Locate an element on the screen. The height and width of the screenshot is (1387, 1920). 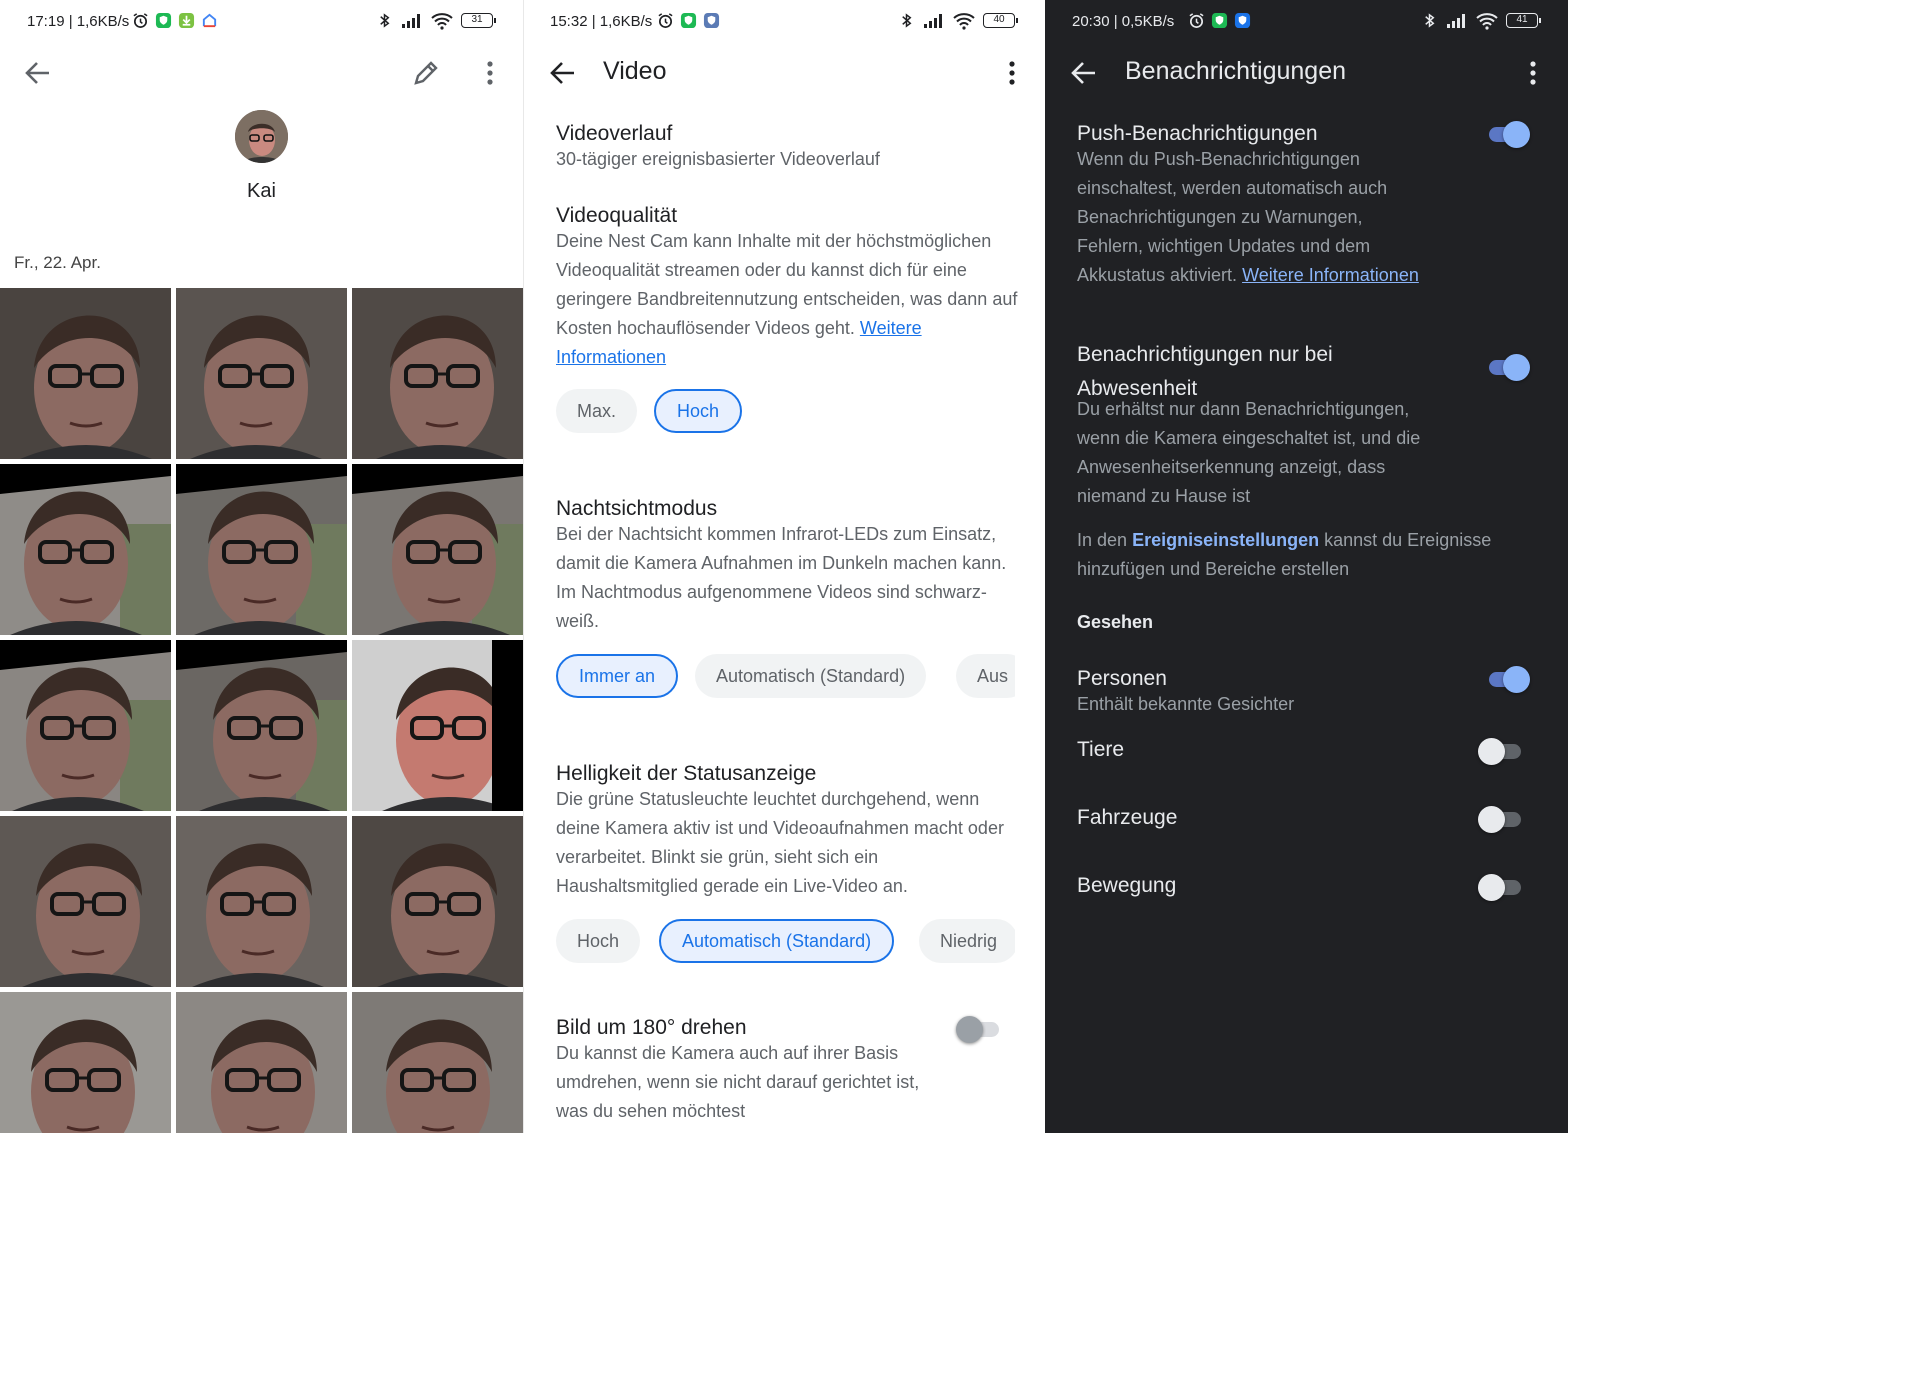
persons-title: Personen is located at coordinates (1122, 678).